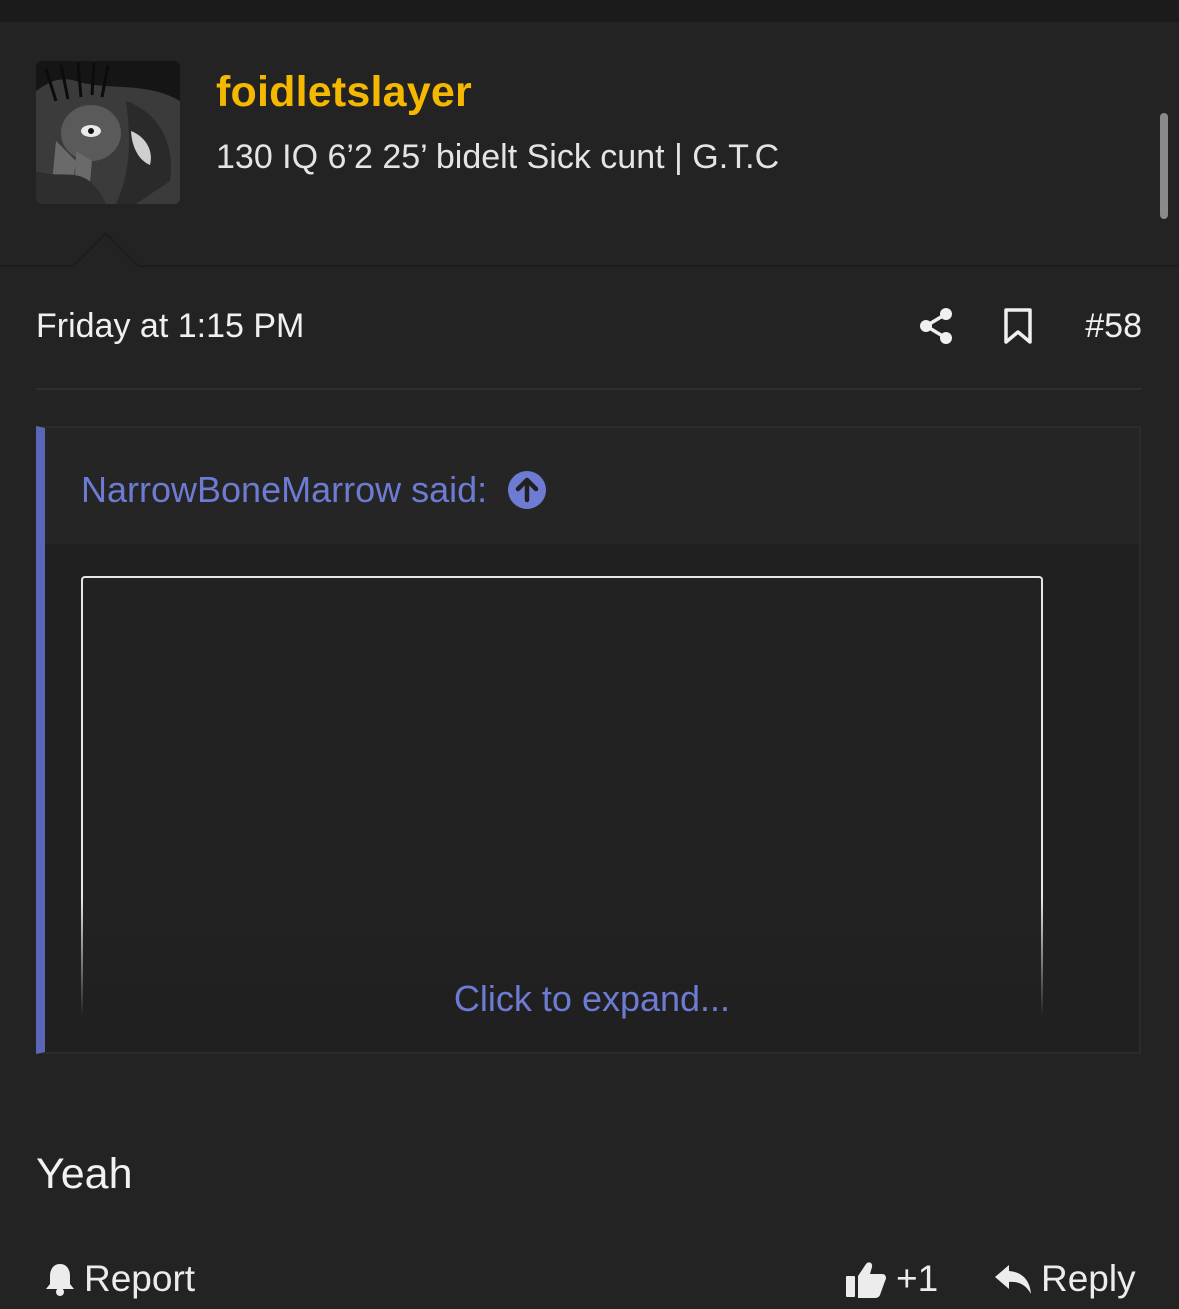 The image size is (1179, 1309). I want to click on quote-header: NarrowBoneMarrow said:, so click(592, 486).